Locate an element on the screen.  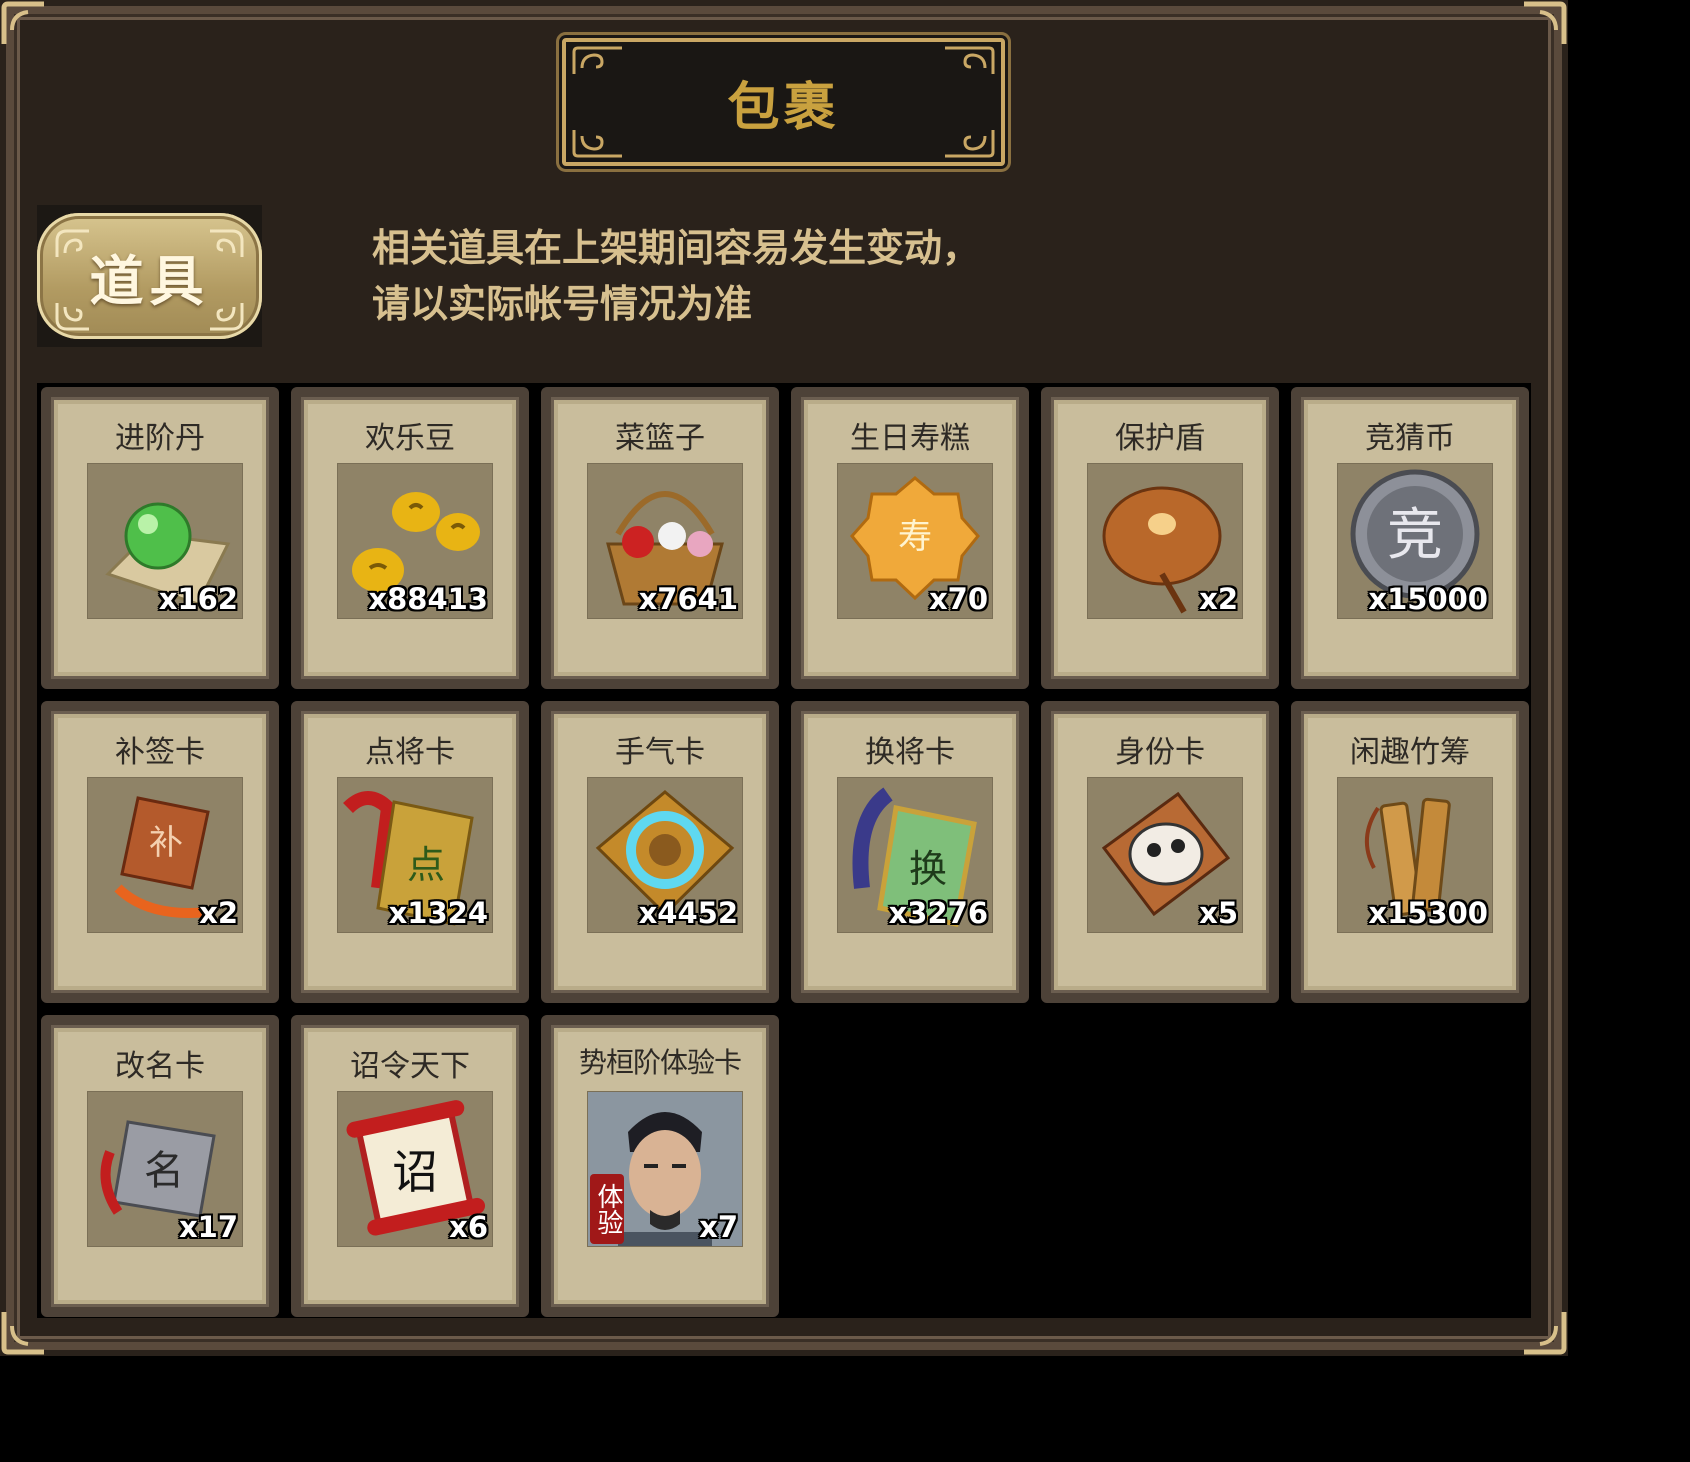
tab-items-label: 道具 is located at coordinates (149, 281).